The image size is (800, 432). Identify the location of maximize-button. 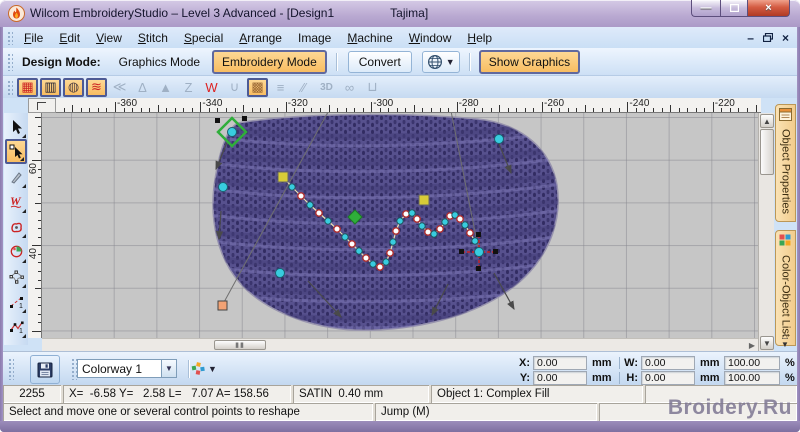
(733, 8).